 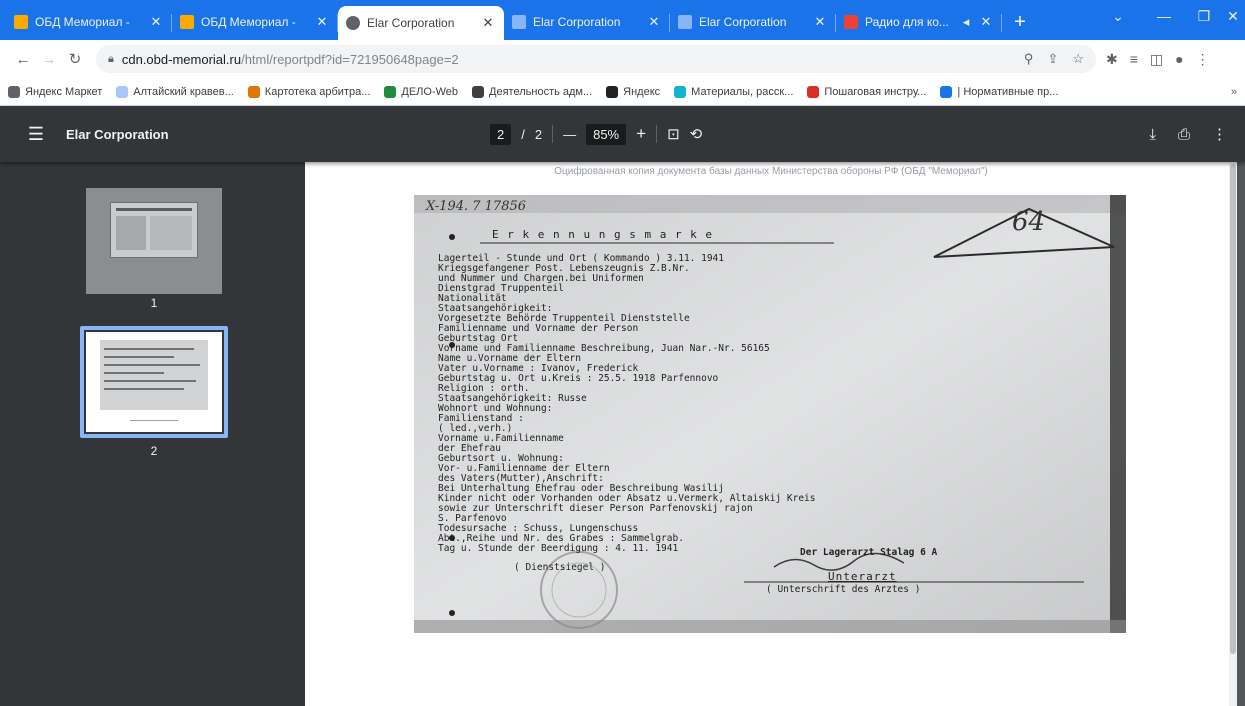 I want to click on bookmark-item: Яндекс, so click(x=633, y=91).